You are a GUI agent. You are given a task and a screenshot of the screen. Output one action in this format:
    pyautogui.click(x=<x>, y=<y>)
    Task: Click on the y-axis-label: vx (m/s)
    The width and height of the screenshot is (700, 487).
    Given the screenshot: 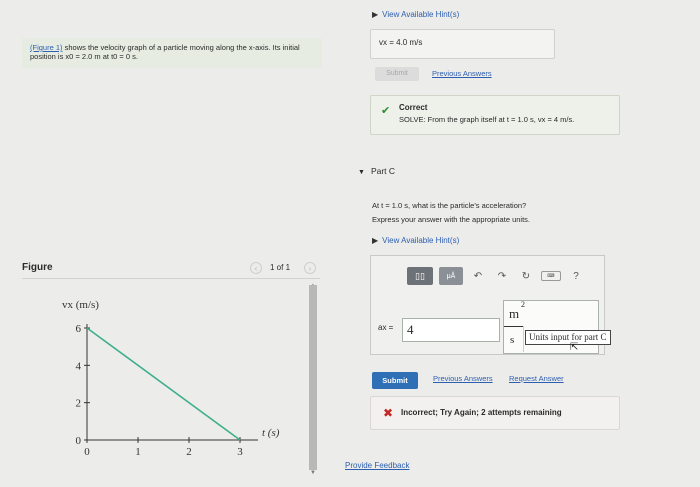 What is the action you would take?
    pyautogui.click(x=80, y=305)
    